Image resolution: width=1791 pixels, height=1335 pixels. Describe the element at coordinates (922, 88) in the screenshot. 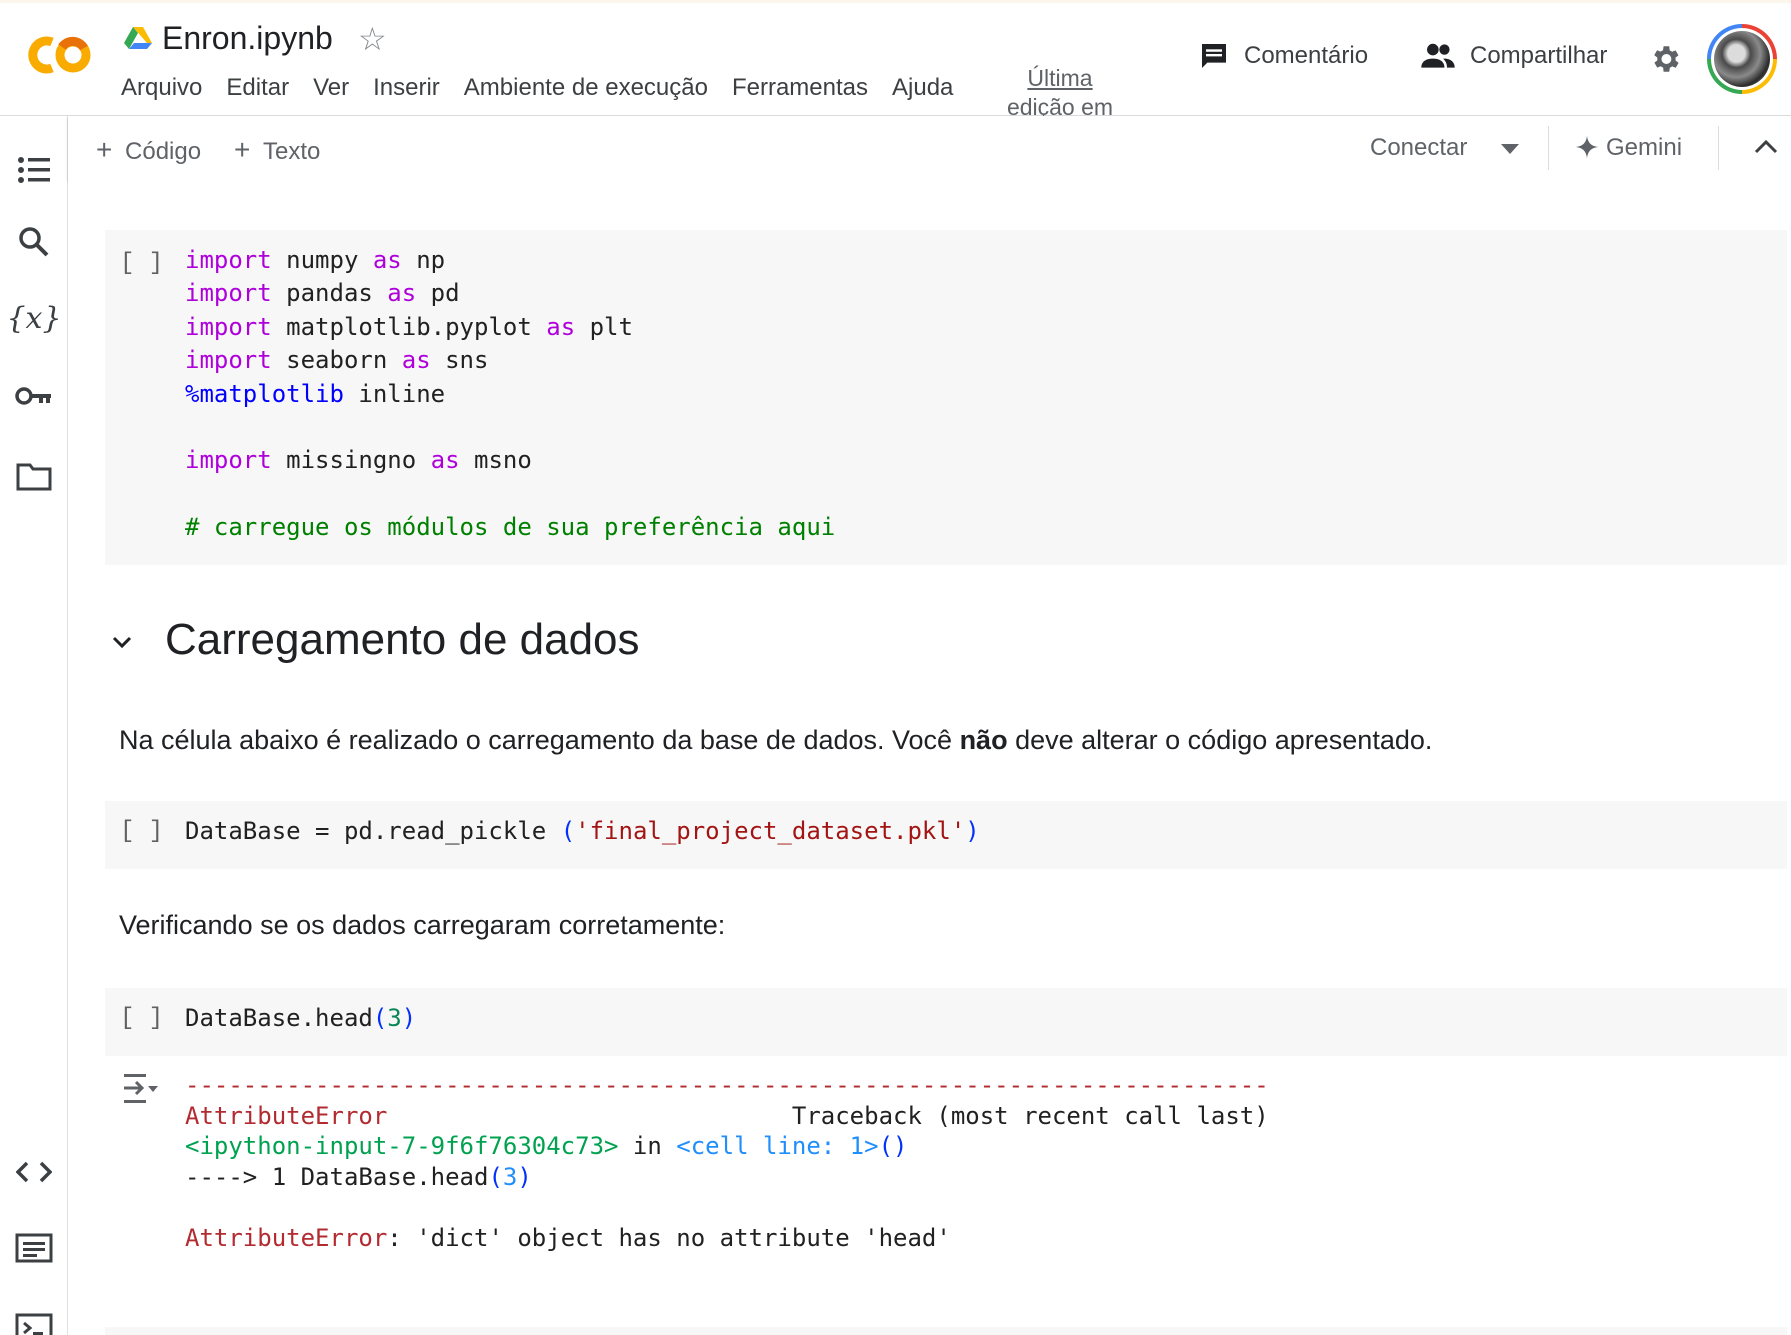

I see `menu-ajuda: Ajuda` at that location.